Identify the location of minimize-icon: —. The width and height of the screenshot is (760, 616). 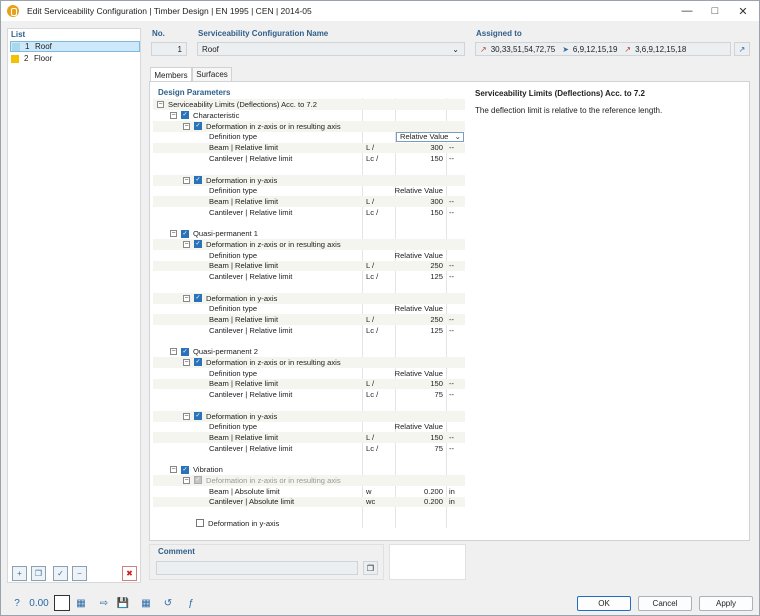
(687, 11).